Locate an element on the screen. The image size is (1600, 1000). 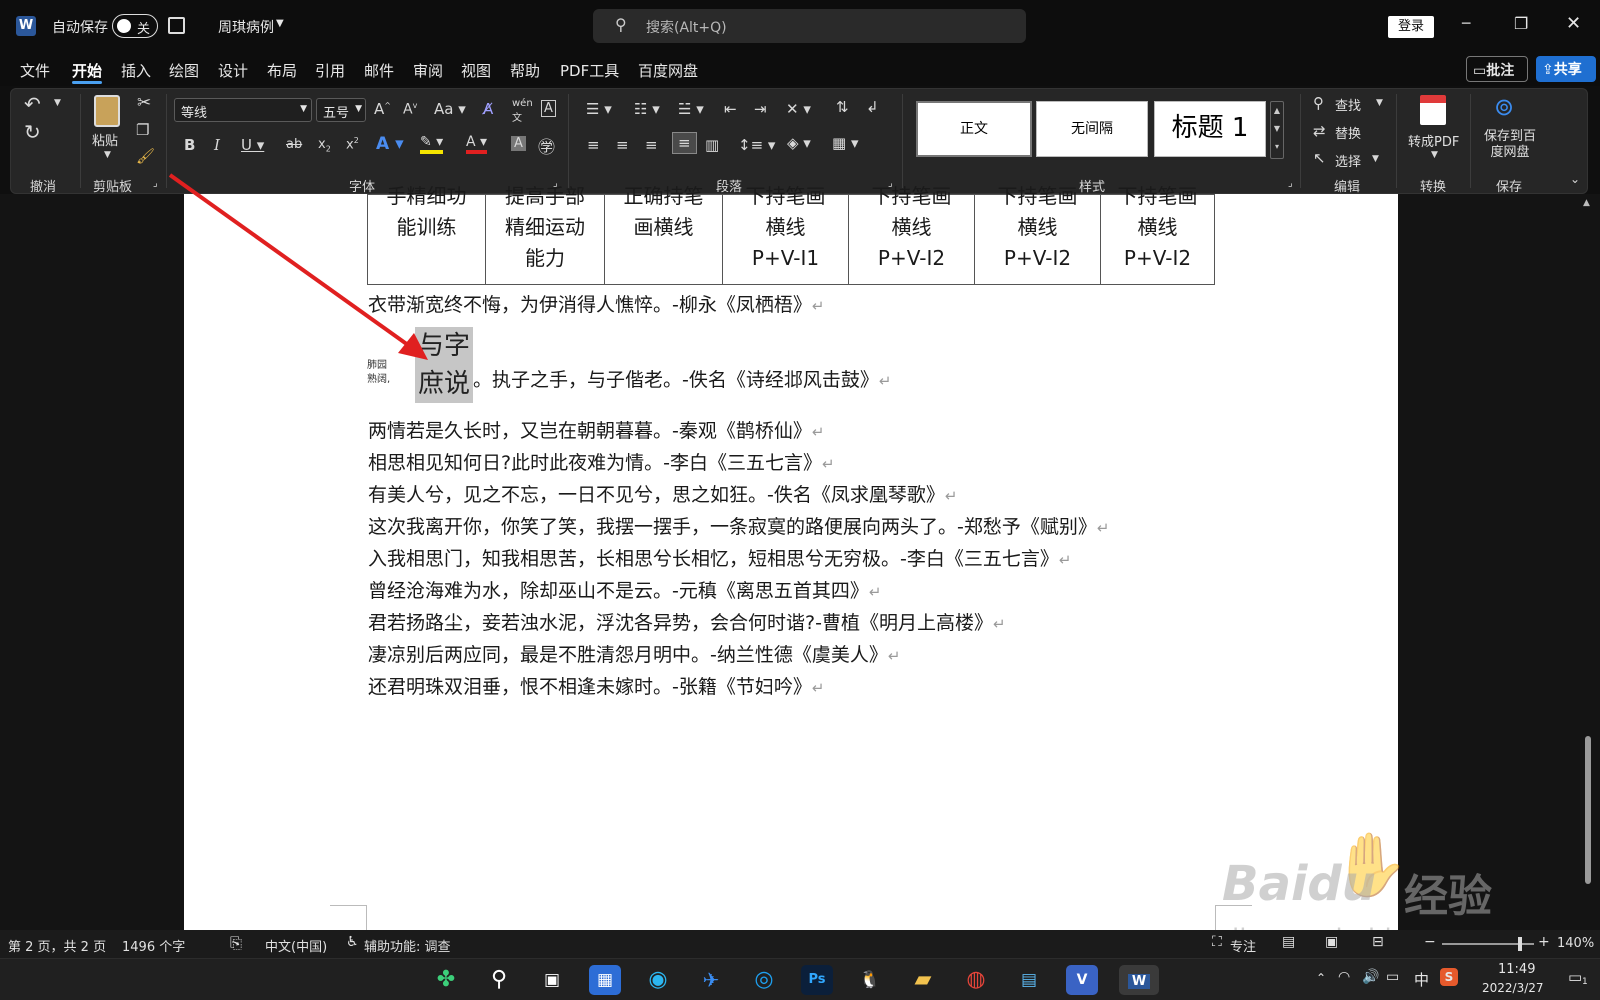
show-marks-icon: ↲ is located at coordinates (872, 107).